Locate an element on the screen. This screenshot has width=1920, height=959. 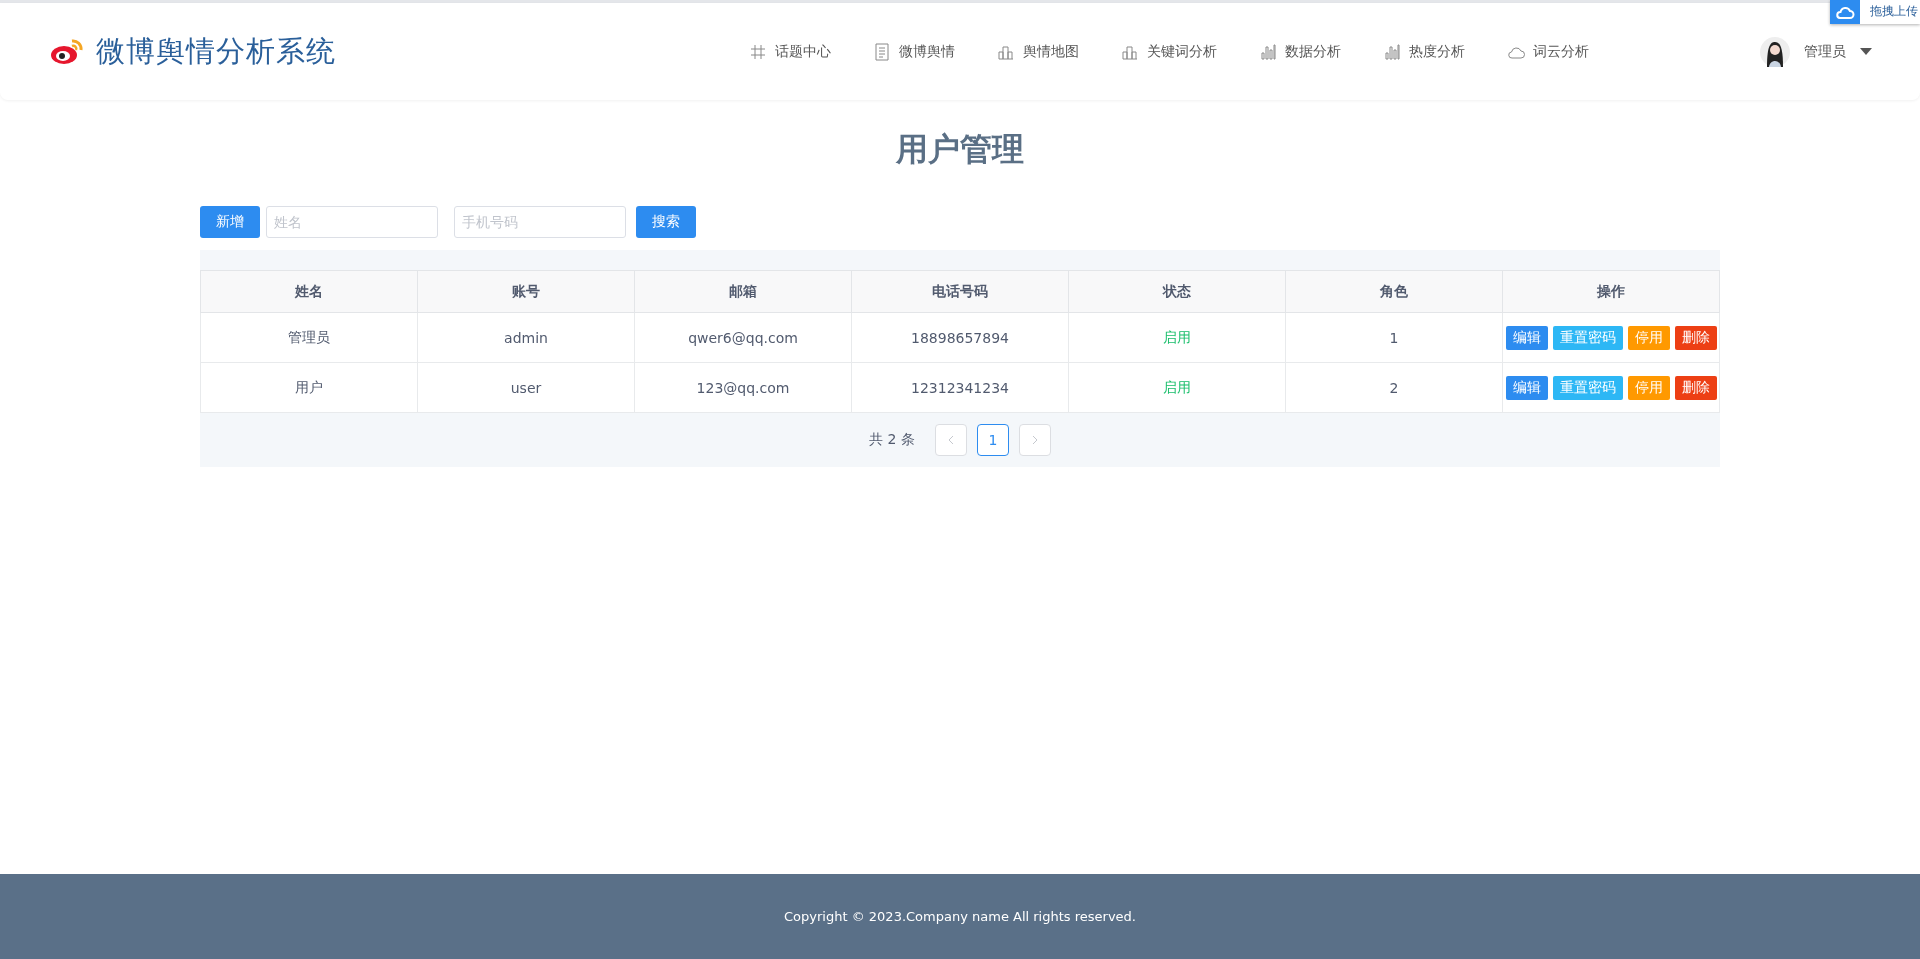
table-cell: 用户 is located at coordinates (309, 387).